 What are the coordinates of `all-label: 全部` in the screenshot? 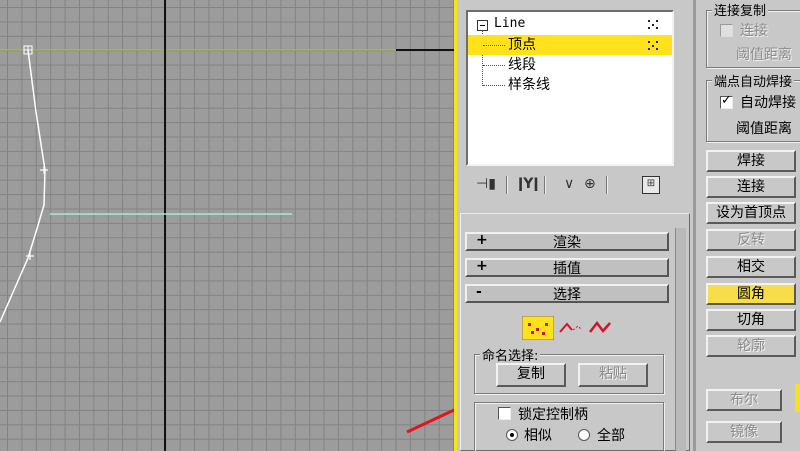 It's located at (611, 436).